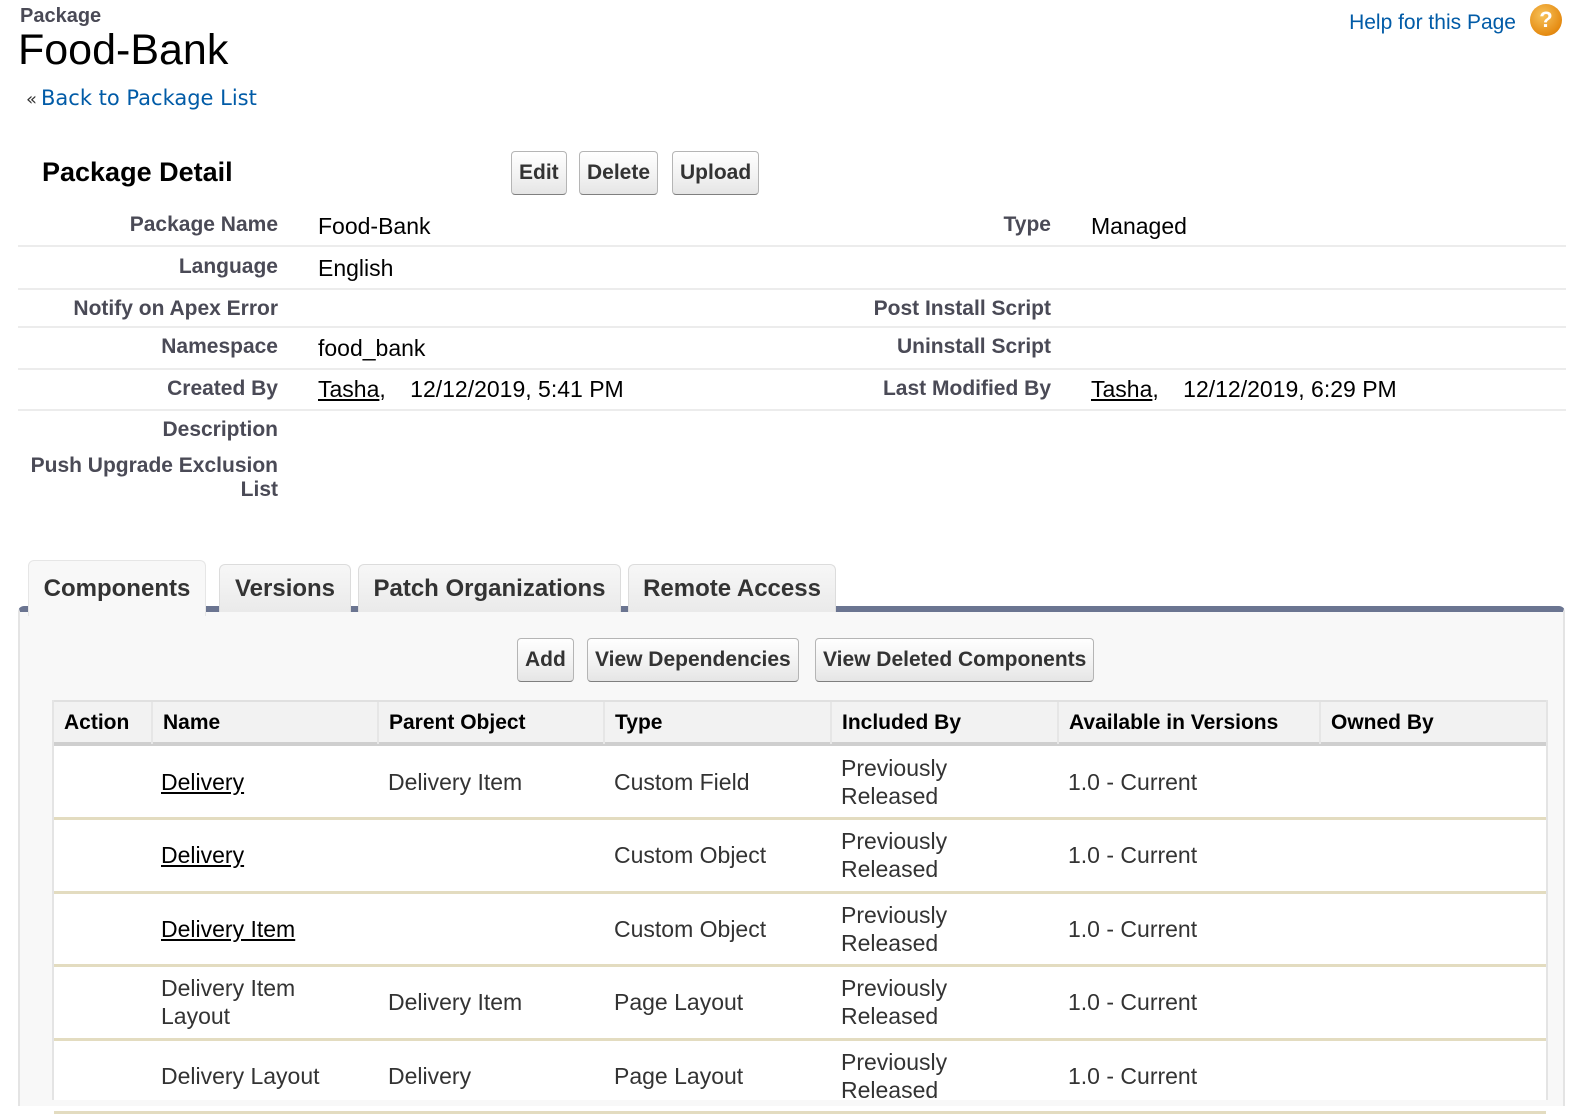  What do you see at coordinates (489, 588) in the screenshot?
I see `tab-patch-organizations: Patch Organizations` at bounding box center [489, 588].